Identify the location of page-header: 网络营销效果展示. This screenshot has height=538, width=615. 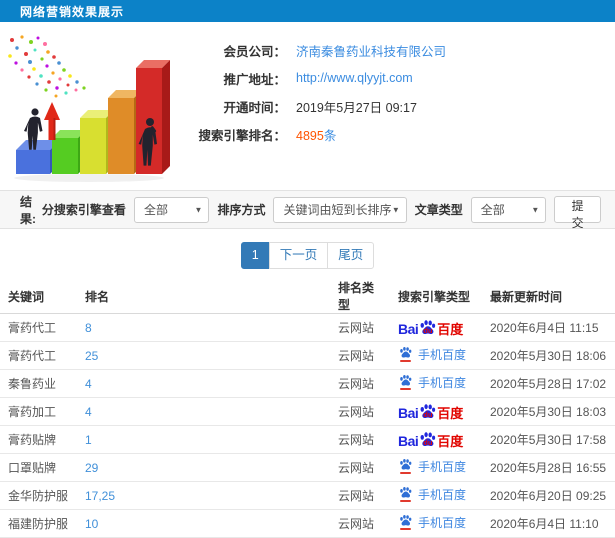
(307, 11).